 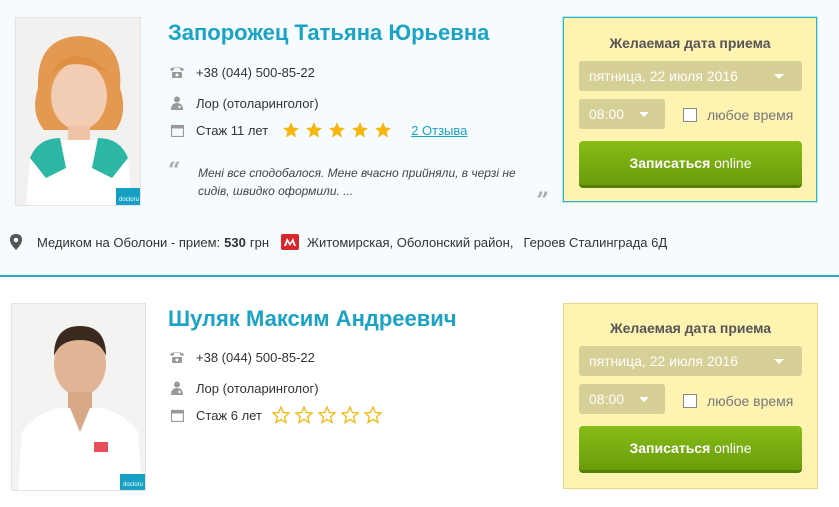 I want to click on map-pin-icon, so click(x=17, y=242).